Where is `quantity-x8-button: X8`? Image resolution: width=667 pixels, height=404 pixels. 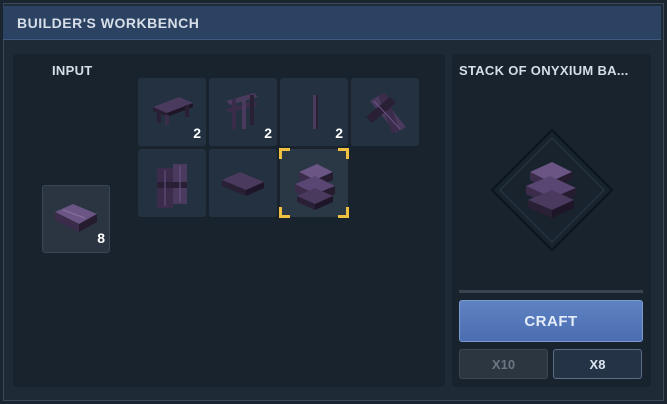 quantity-x8-button: X8 is located at coordinates (597, 364).